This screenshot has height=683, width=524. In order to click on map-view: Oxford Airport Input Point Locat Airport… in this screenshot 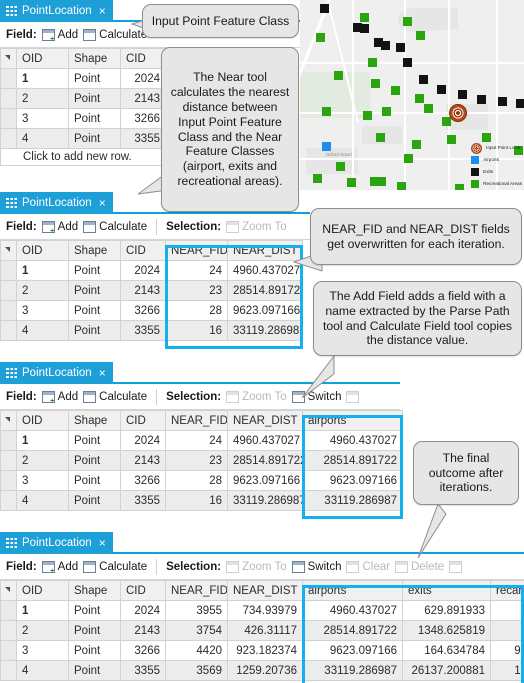, I will do `click(412, 95)`.